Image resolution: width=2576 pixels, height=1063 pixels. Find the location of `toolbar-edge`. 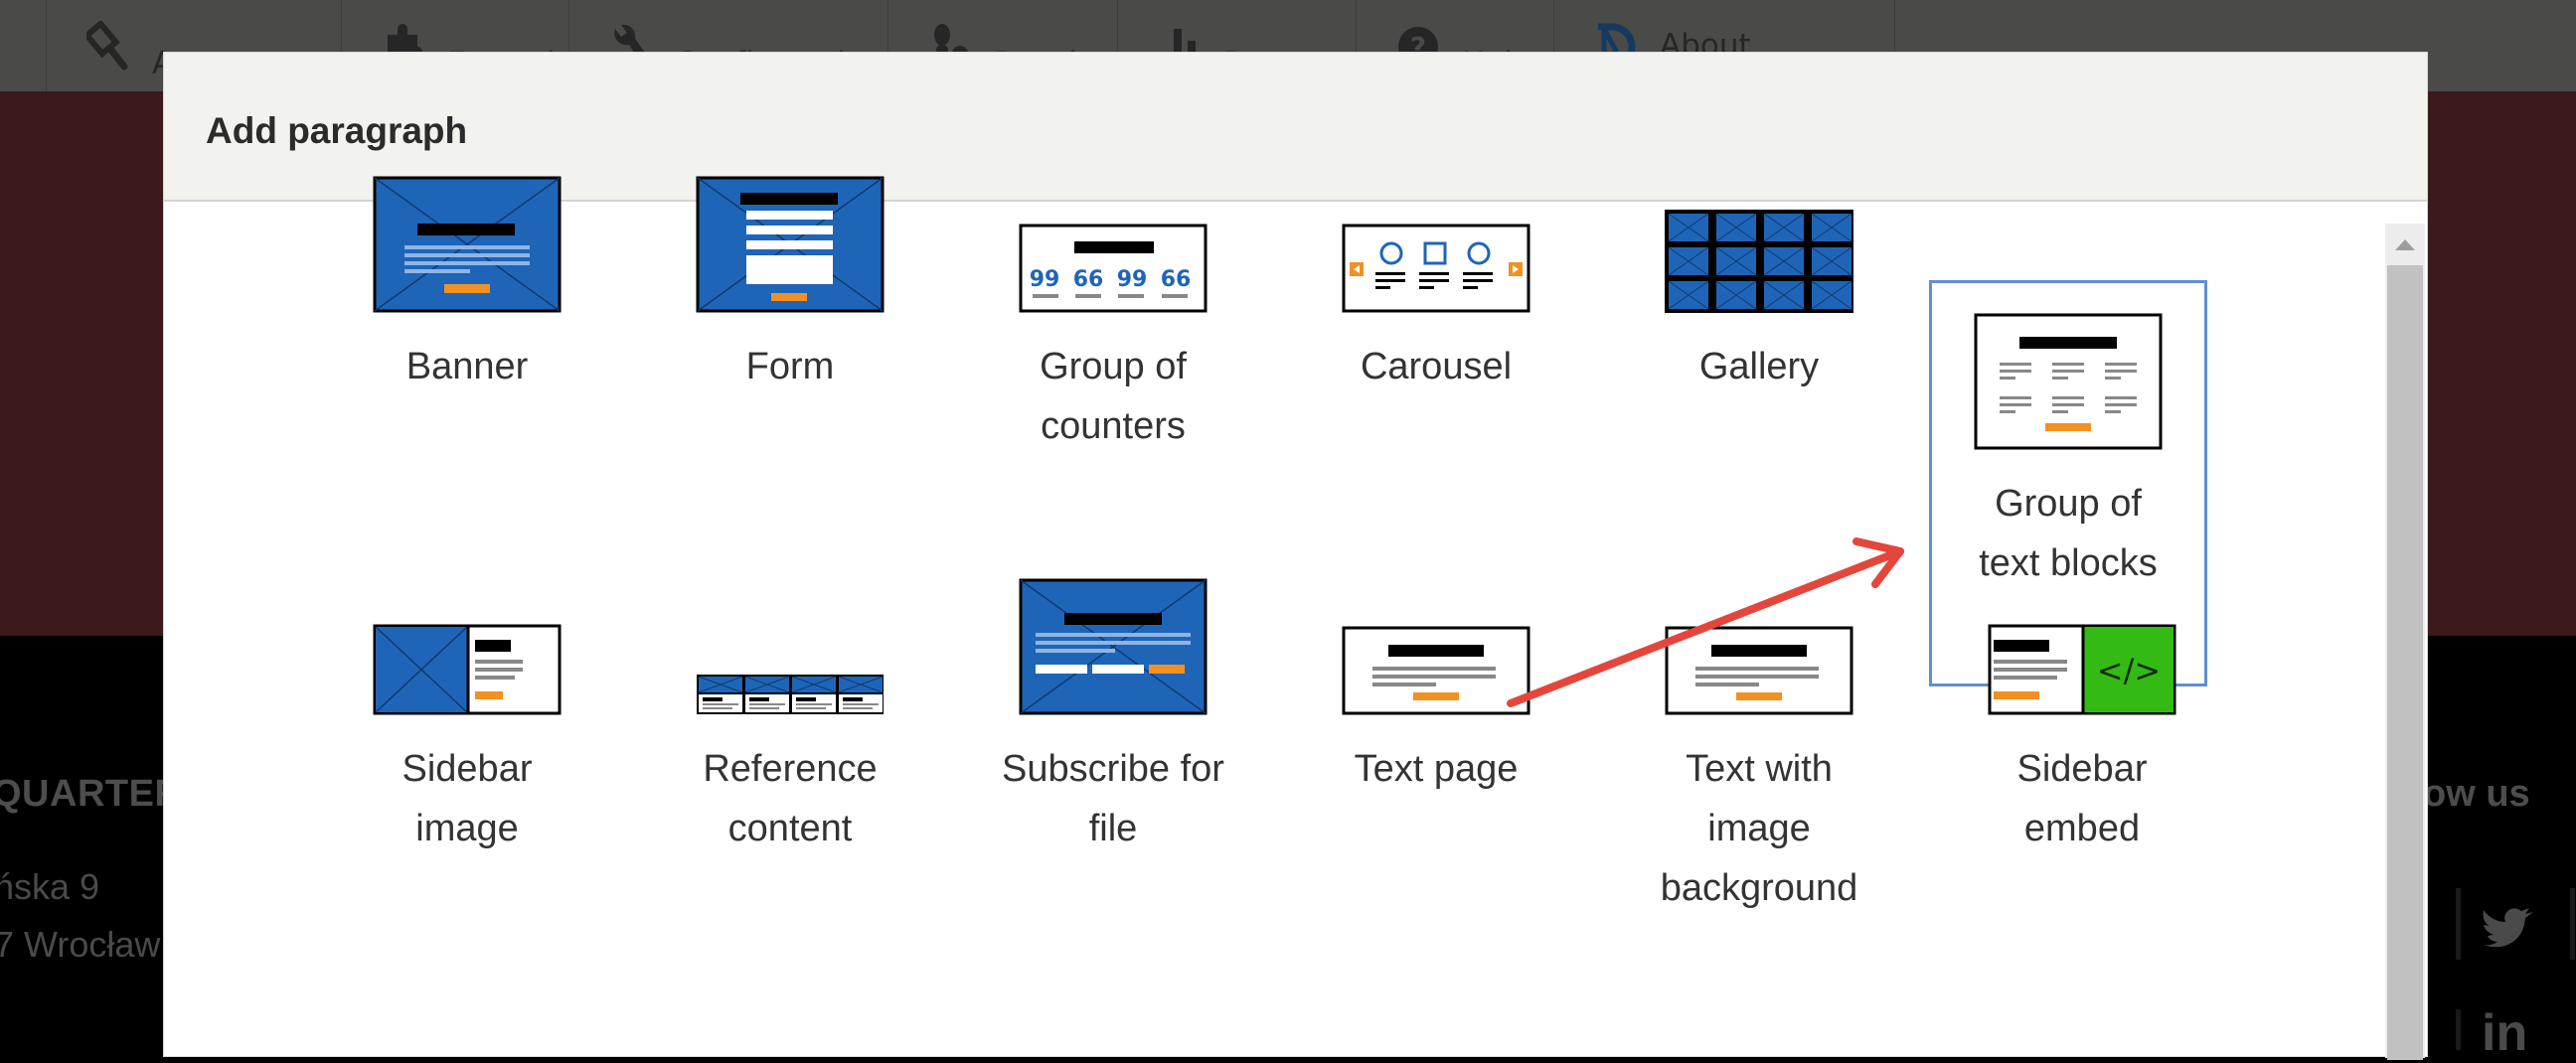

toolbar-edge is located at coordinates (23, 45).